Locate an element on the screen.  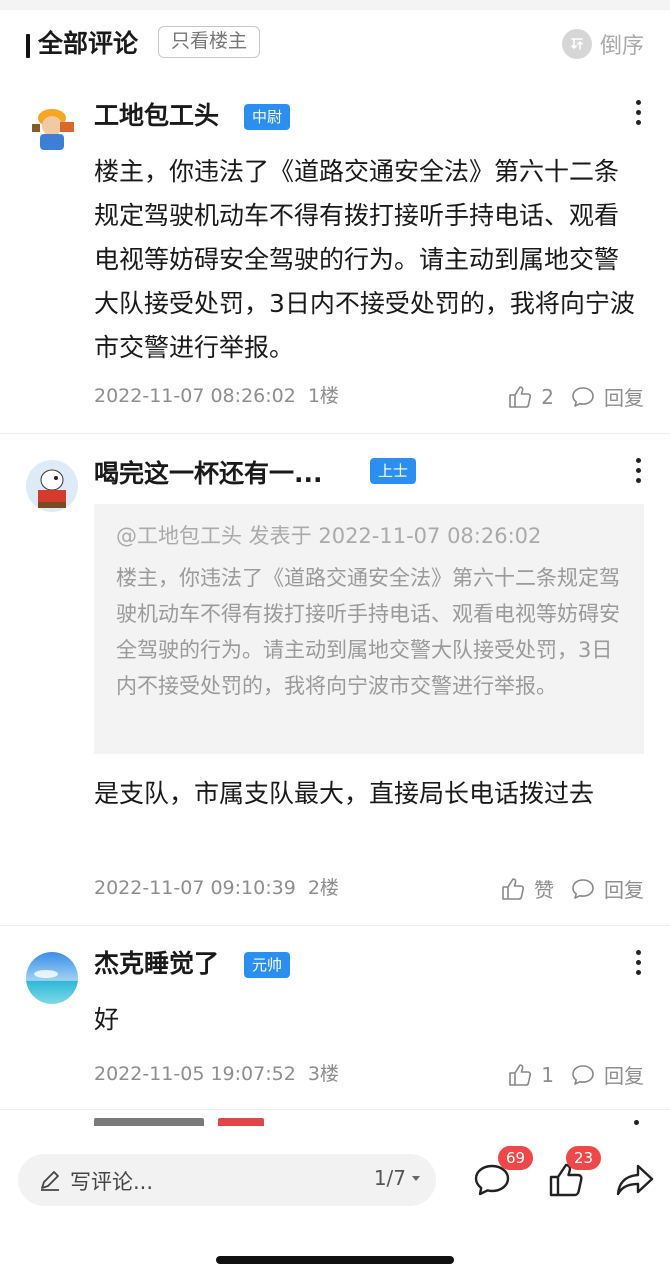
only-op-button: 只看楼主 is located at coordinates (209, 42).